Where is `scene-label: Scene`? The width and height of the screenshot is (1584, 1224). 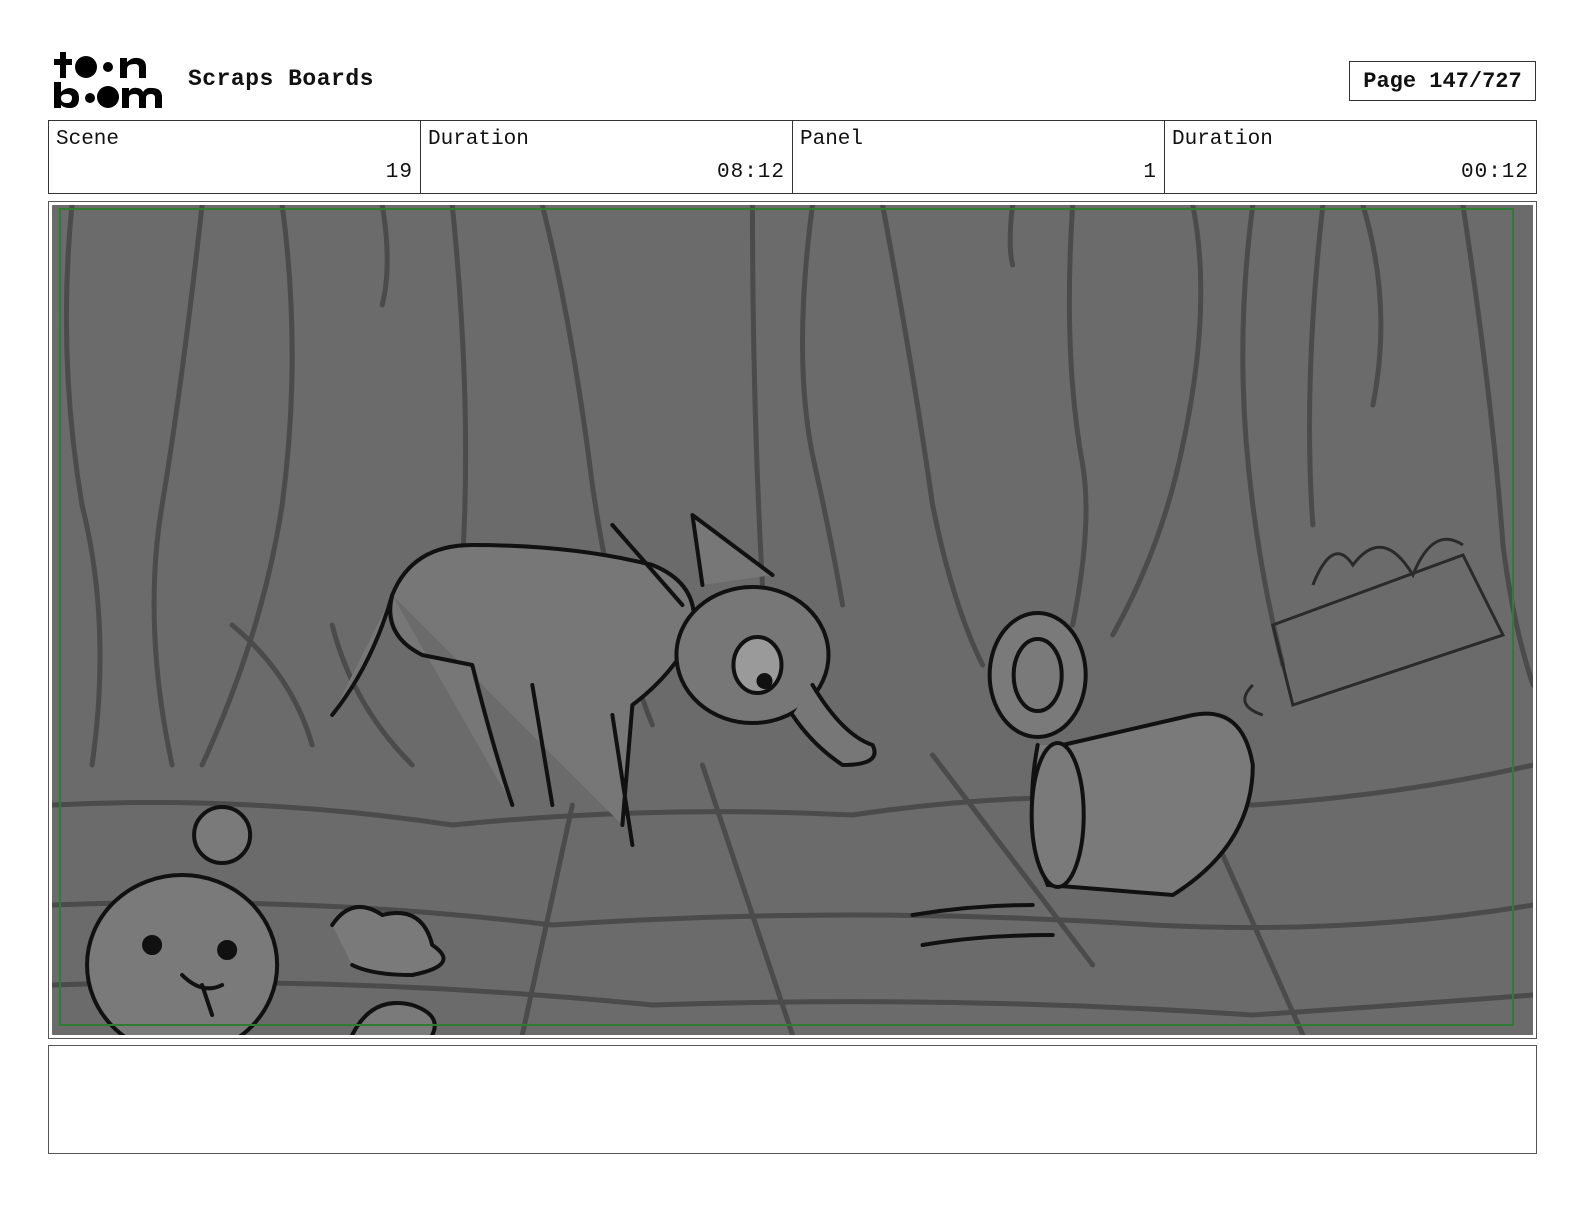
scene-label: Scene is located at coordinates (88, 139).